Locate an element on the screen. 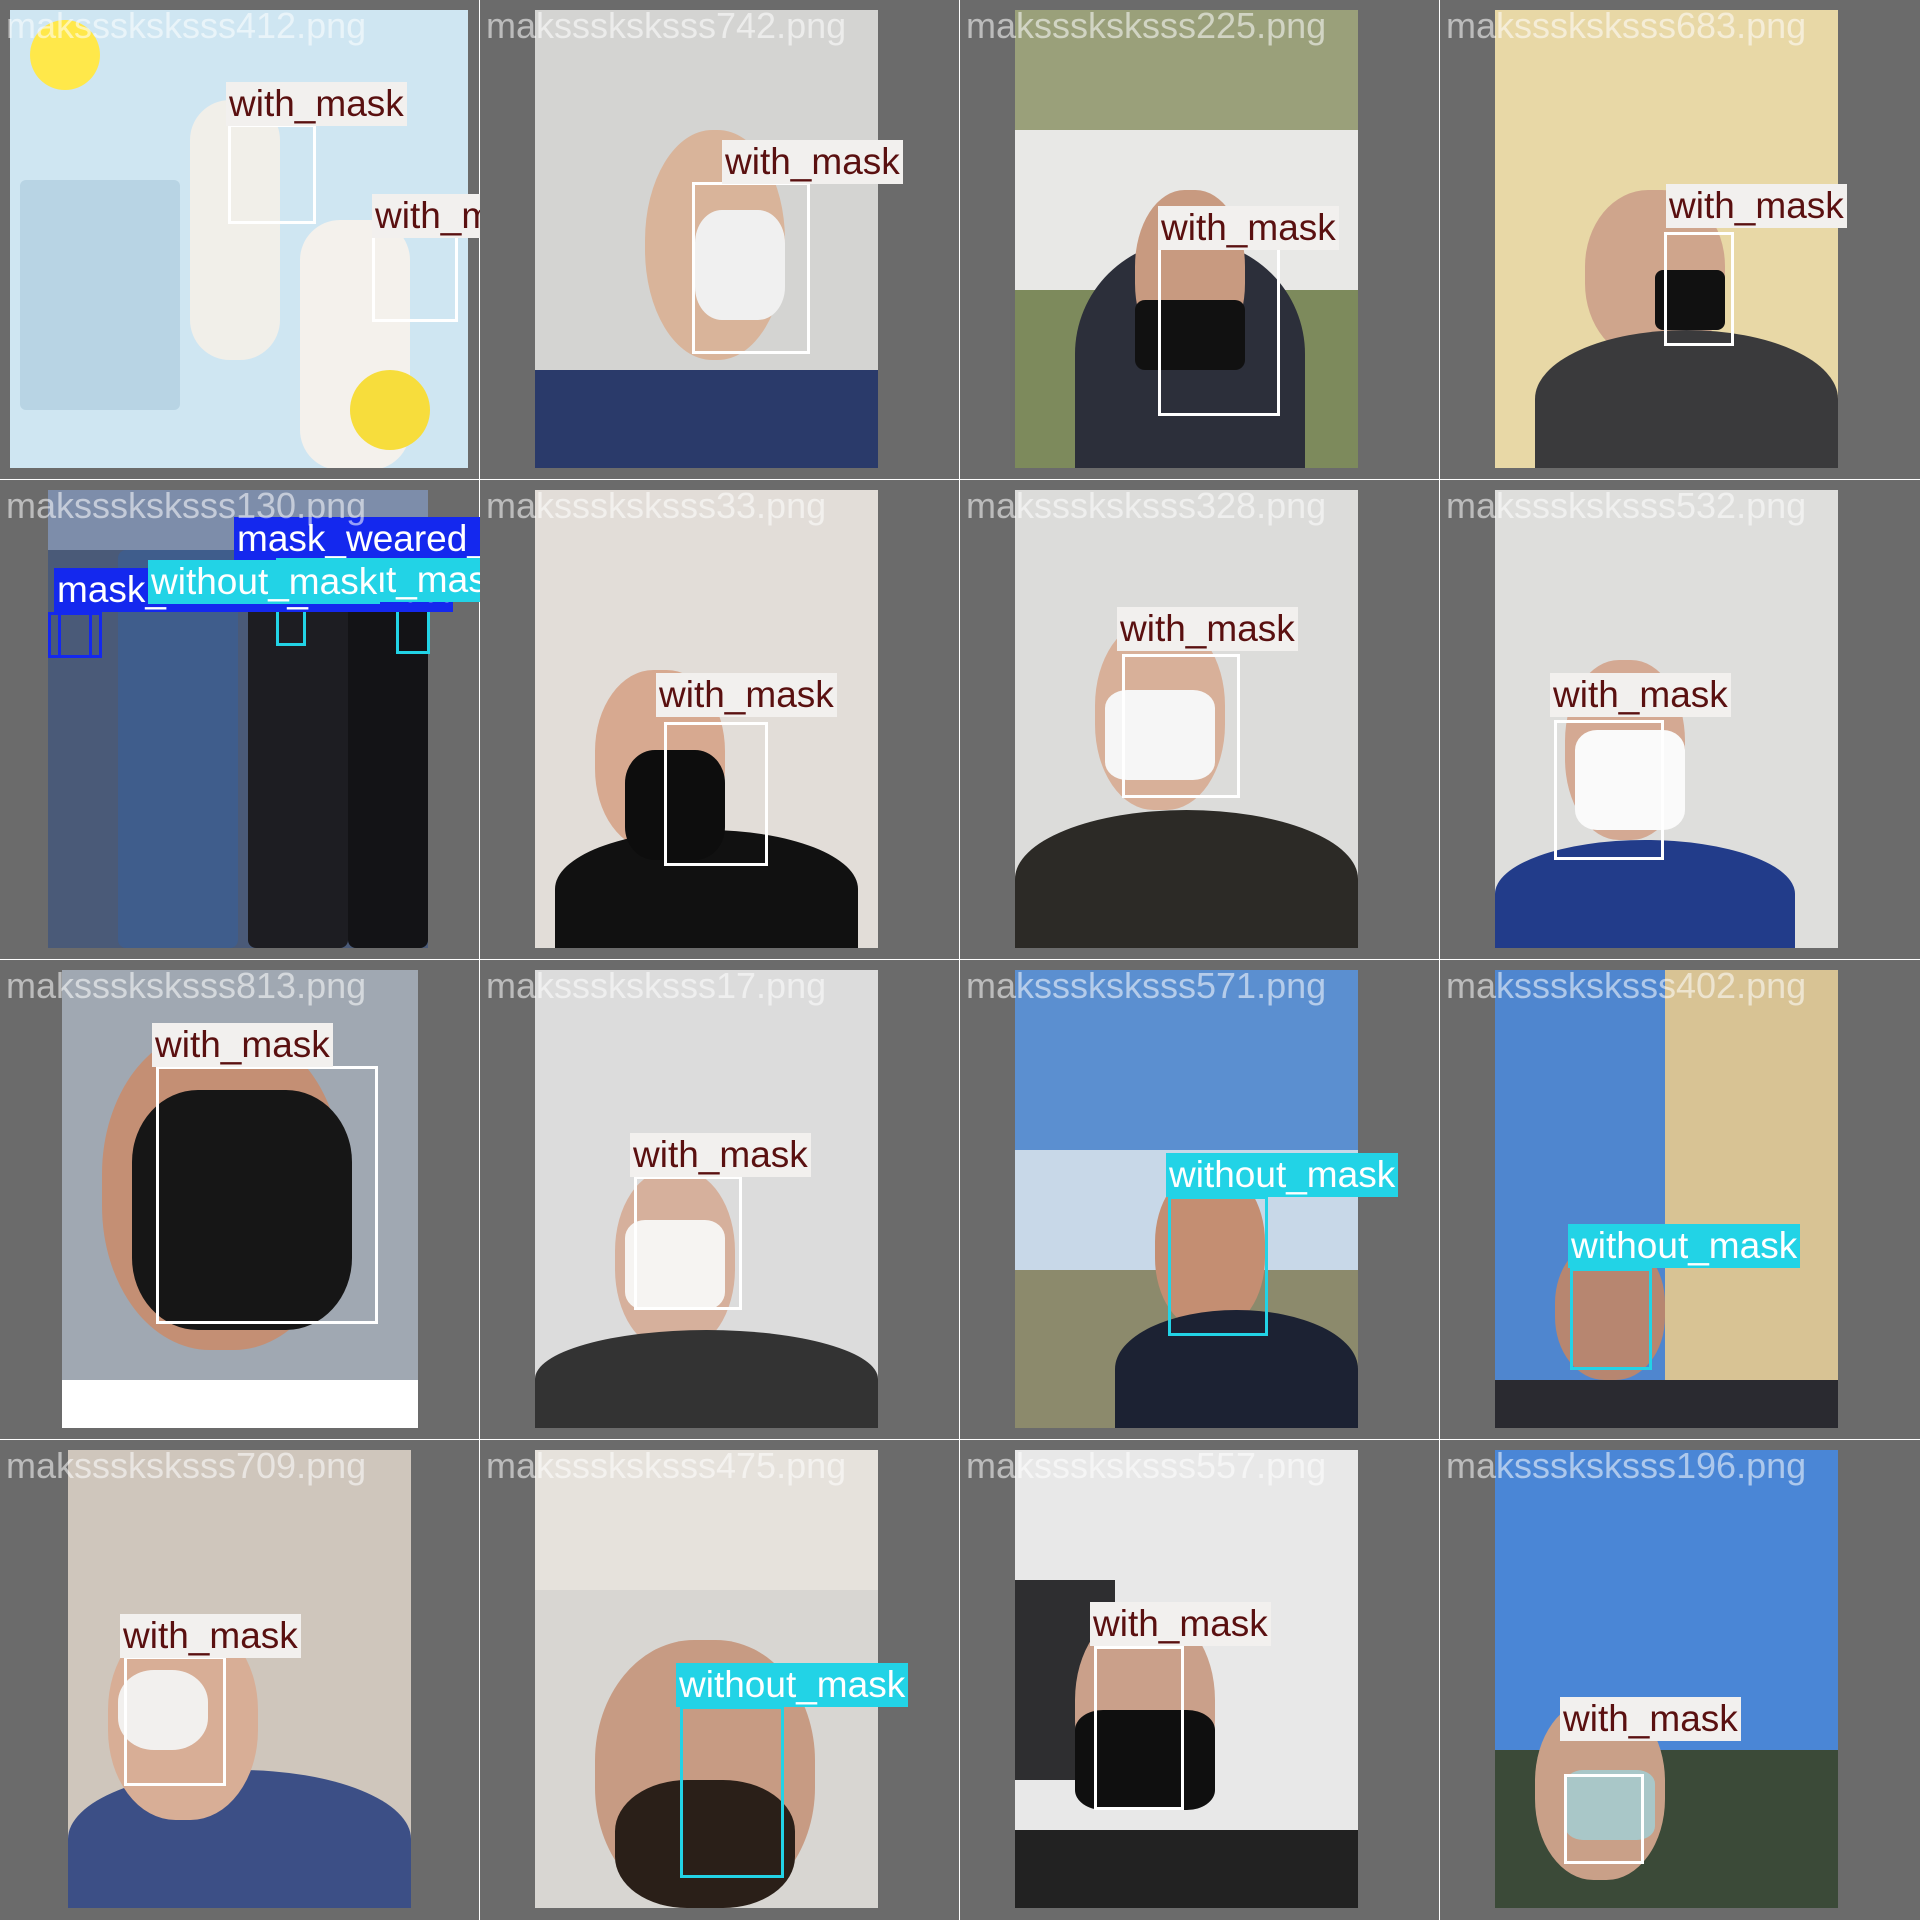 This screenshot has width=1920, height=1920. grid-cell: maksssksksss33.png with_mask is located at coordinates (720, 720).